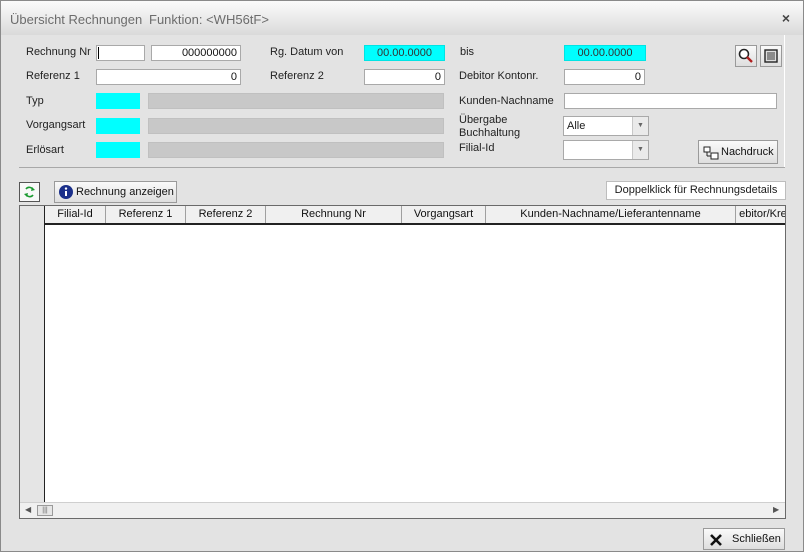 Image resolution: width=804 pixels, height=552 pixels. Describe the element at coordinates (506, 101) in the screenshot. I see `kunden-nachname-label: Kunden-Nachname` at that location.